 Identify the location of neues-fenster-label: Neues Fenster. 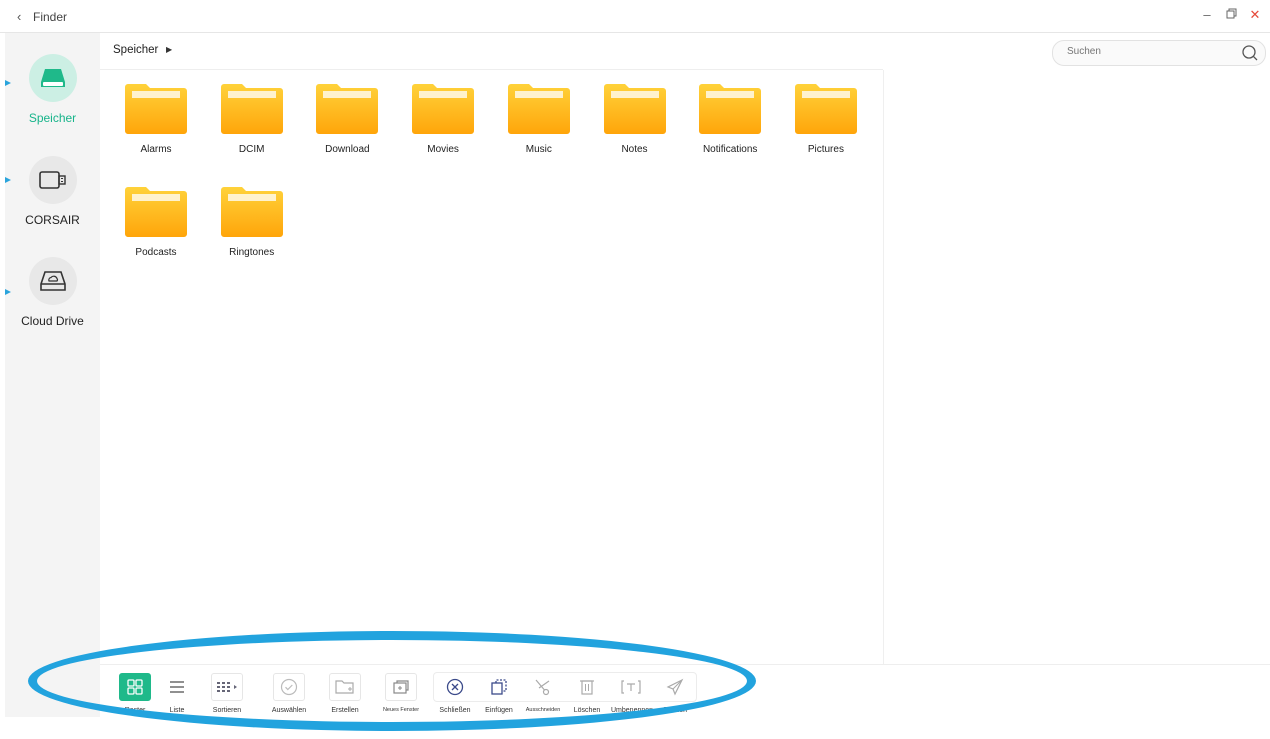
(401, 710).